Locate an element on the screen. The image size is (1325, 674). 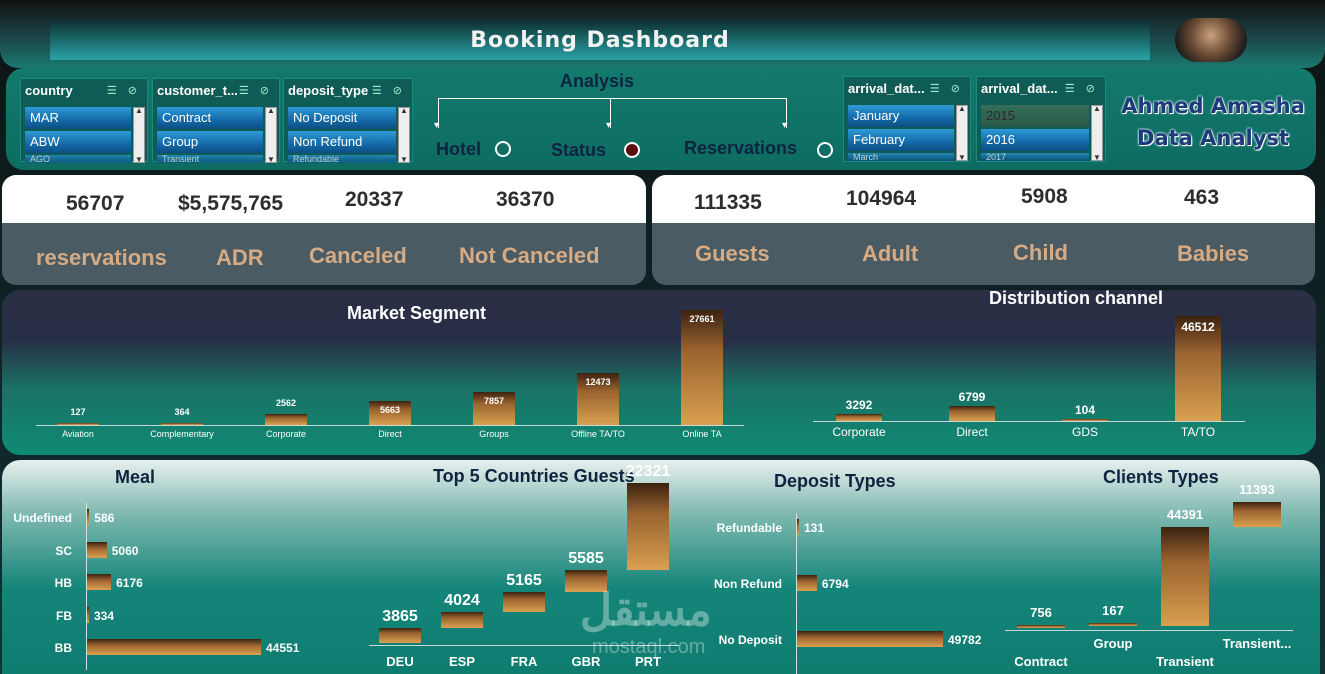
kpi-label: reservations is located at coordinates (101, 257).